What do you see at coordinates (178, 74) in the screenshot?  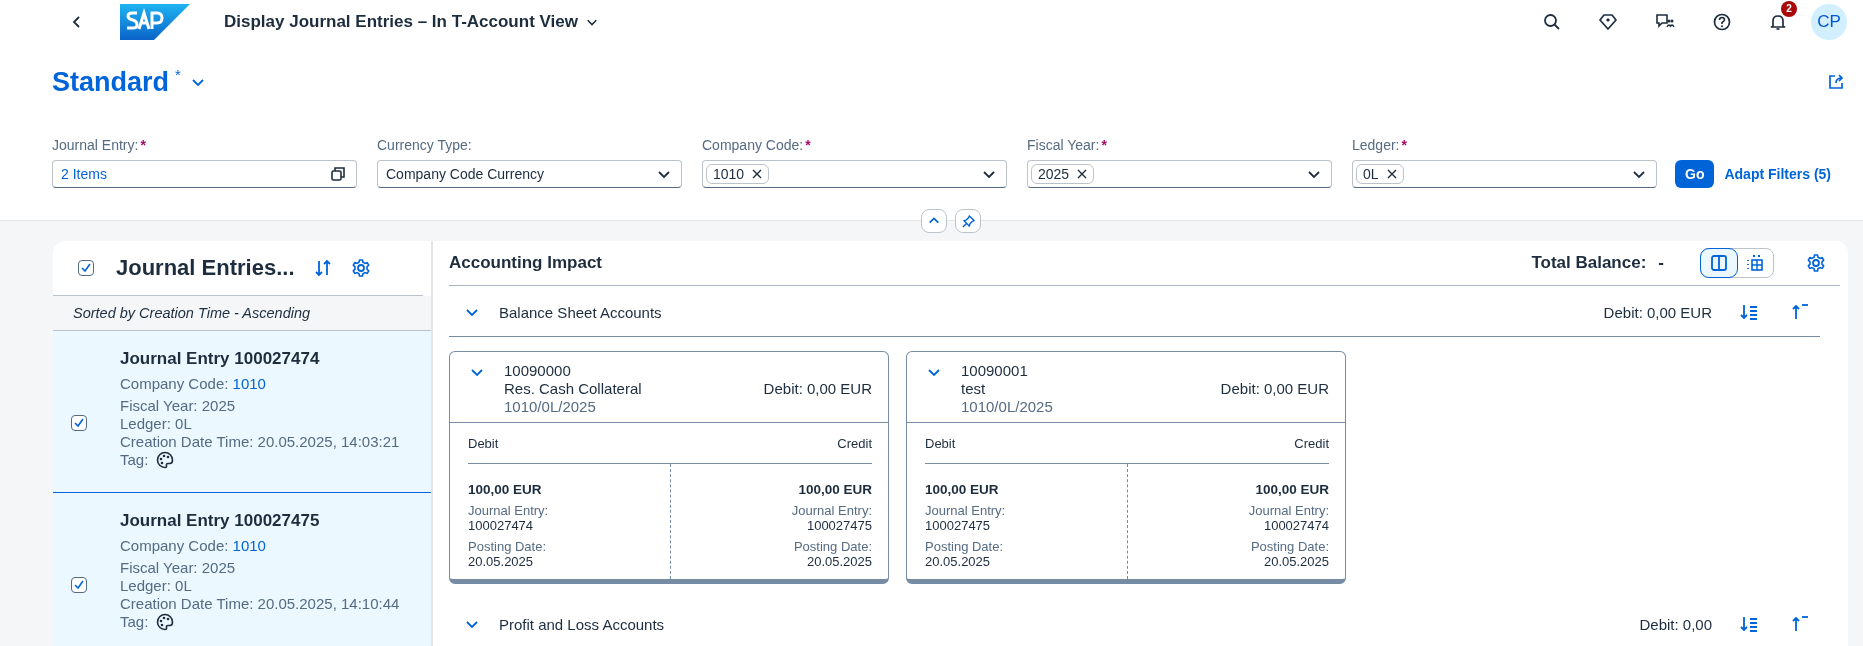 I see `modified-mark: *` at bounding box center [178, 74].